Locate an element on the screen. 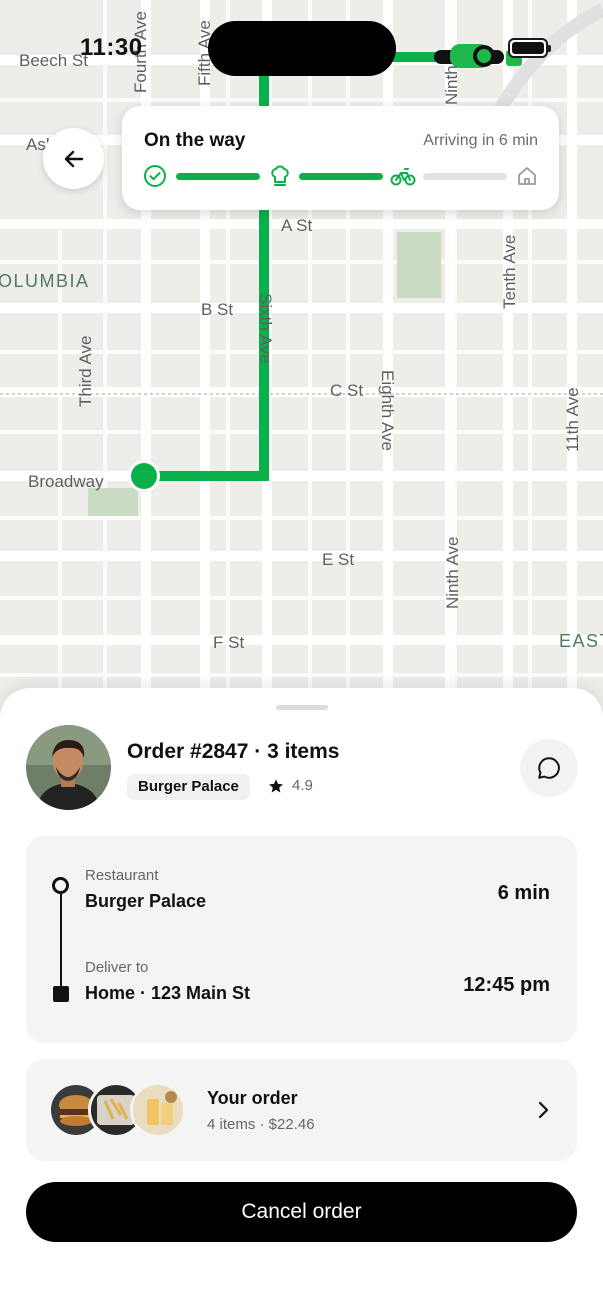 This screenshot has width=603, height=1311. delivery-progress-card: On the way Arriving in 6 min is located at coordinates (340, 158).